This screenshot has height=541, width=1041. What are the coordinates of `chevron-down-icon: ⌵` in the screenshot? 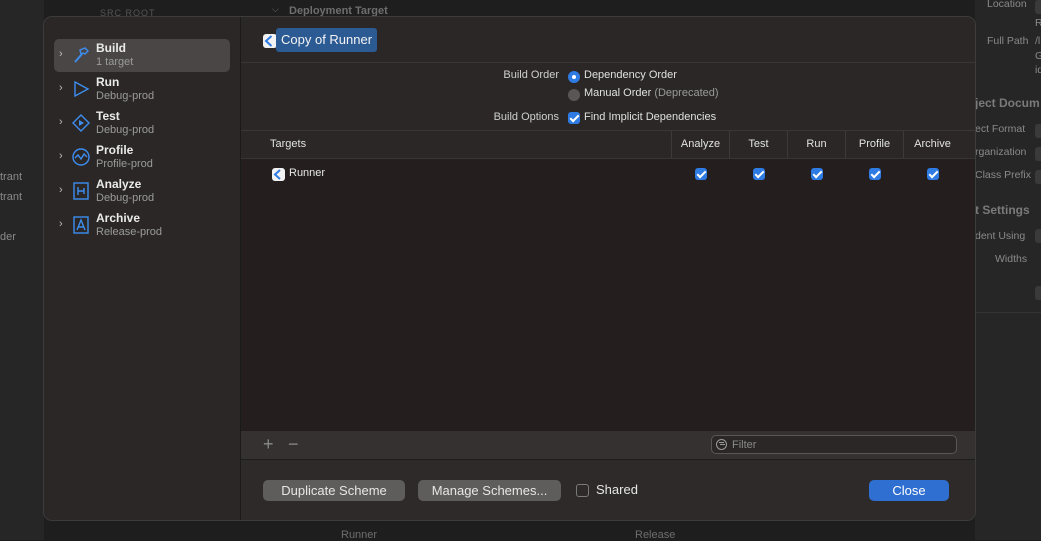 It's located at (275, 9).